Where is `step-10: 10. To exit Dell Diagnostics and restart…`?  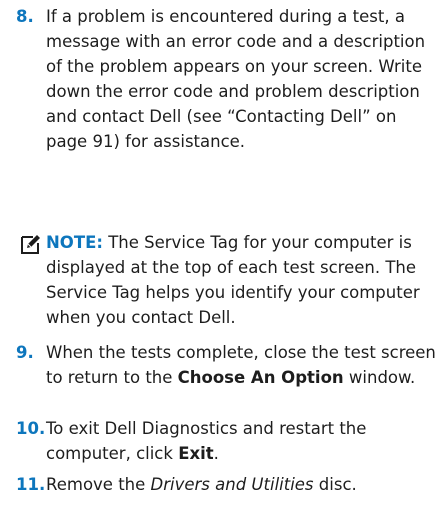 step-10: 10. To exit Dell Diagnostics and restart… is located at coordinates (226, 441).